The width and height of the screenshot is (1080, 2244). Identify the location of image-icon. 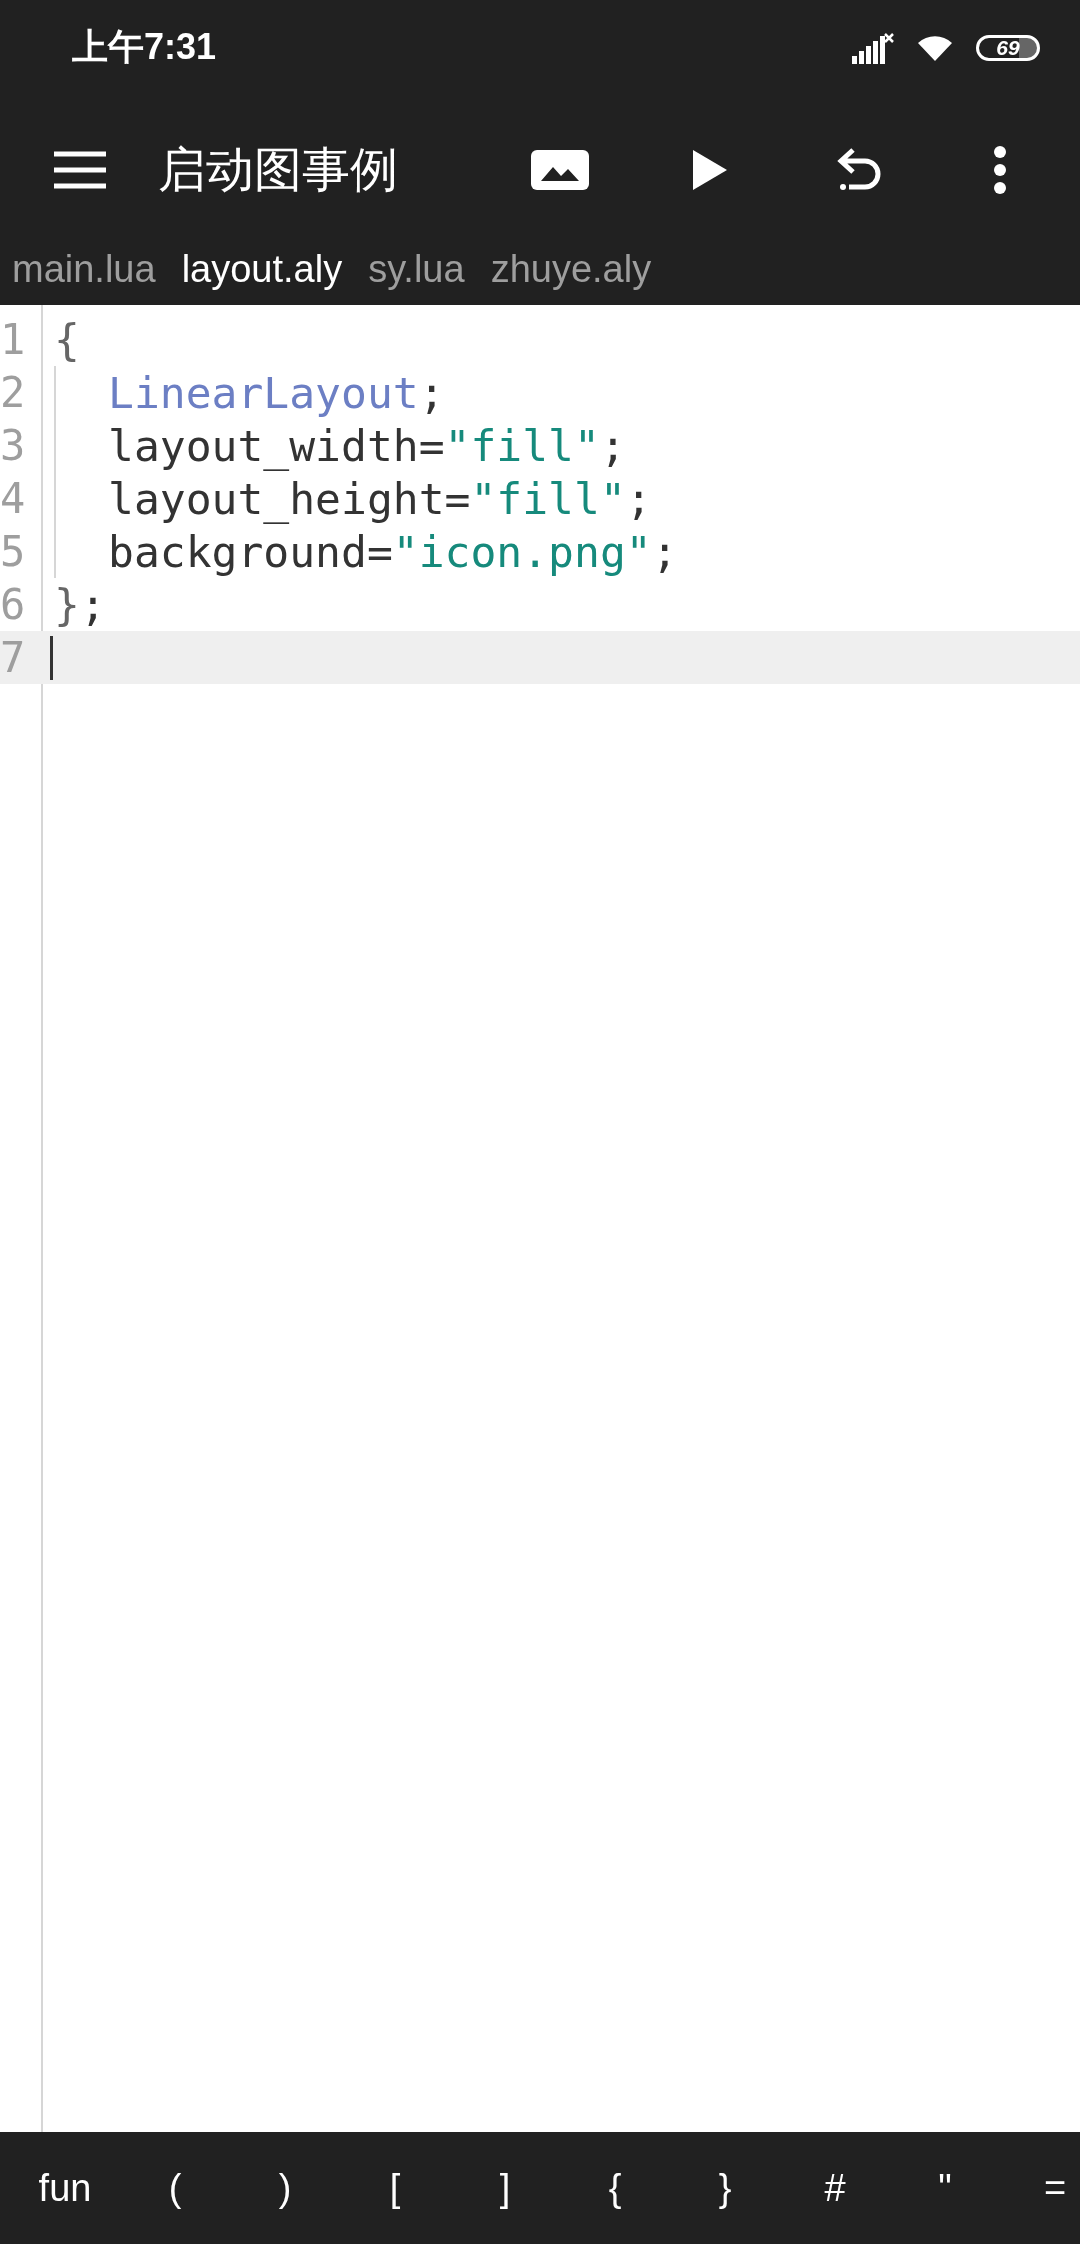
(560, 170).